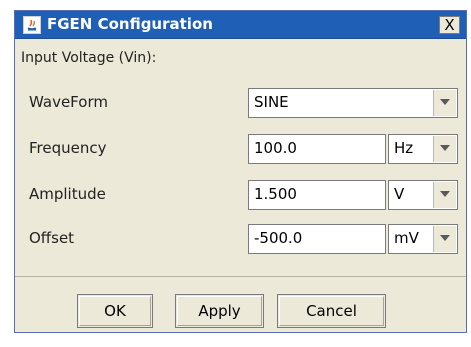 The width and height of the screenshot is (471, 347). I want to click on offset-input: -500.0, so click(317, 239).